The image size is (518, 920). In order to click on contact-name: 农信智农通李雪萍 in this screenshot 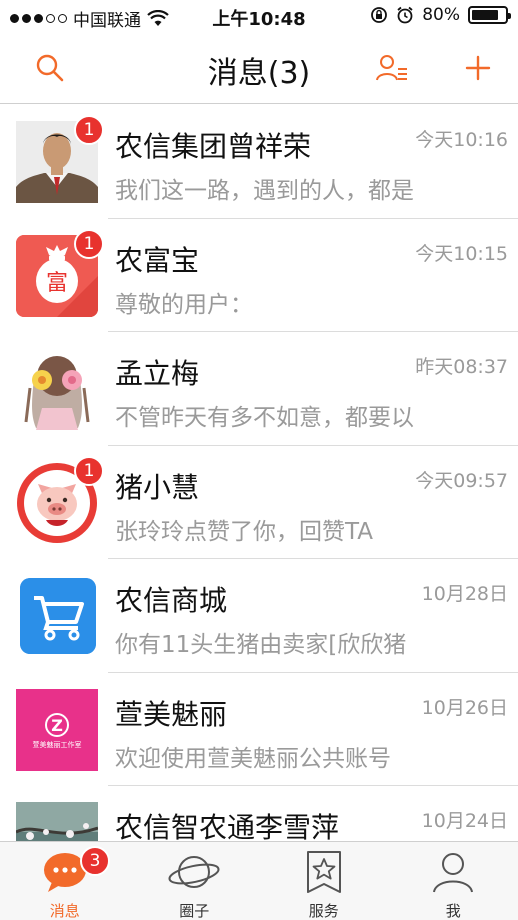, I will do `click(227, 826)`.